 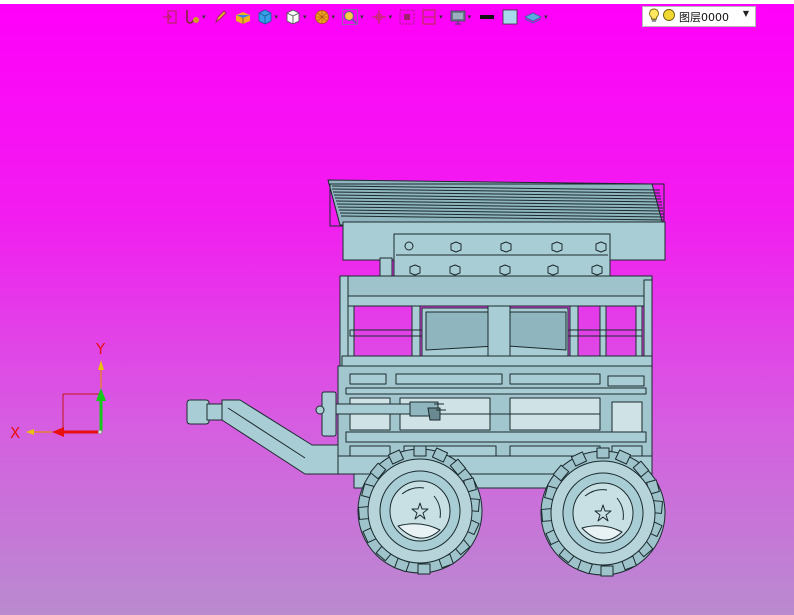 I want to click on coordinate-triad, so click(x=66, y=398).